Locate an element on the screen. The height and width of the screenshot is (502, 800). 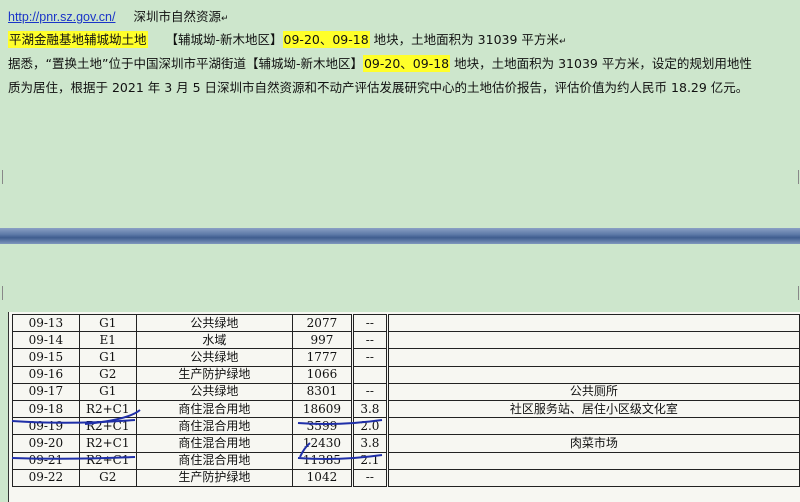
table-cell: 09-22 is located at coordinates (46, 477).